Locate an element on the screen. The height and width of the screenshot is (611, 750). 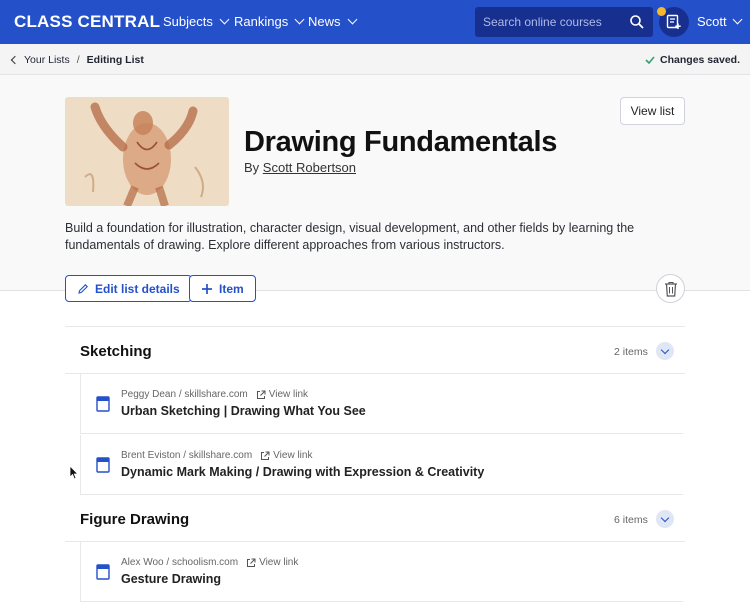
logo: CLASS CENTRAL is located at coordinates (87, 22).